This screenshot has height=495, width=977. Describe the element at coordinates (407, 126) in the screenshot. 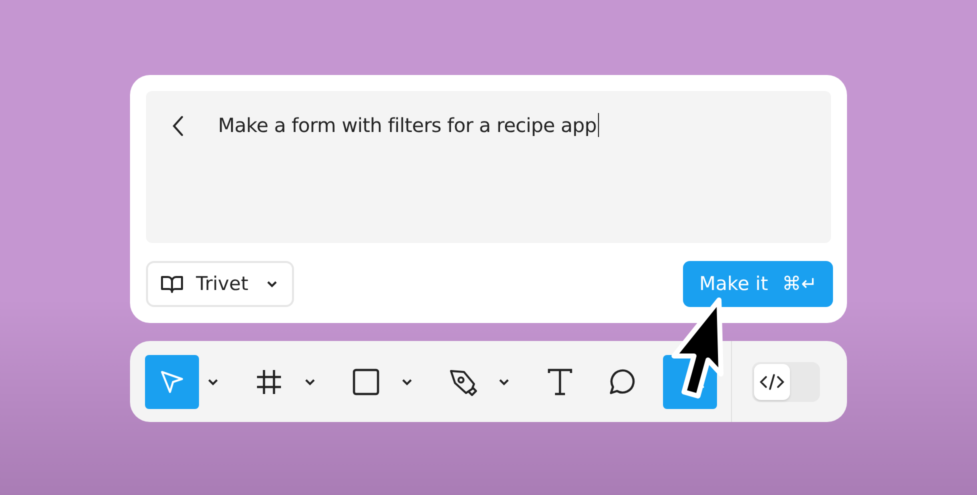

I see `prompt-text: Make a form with filters for a recipe app` at that location.